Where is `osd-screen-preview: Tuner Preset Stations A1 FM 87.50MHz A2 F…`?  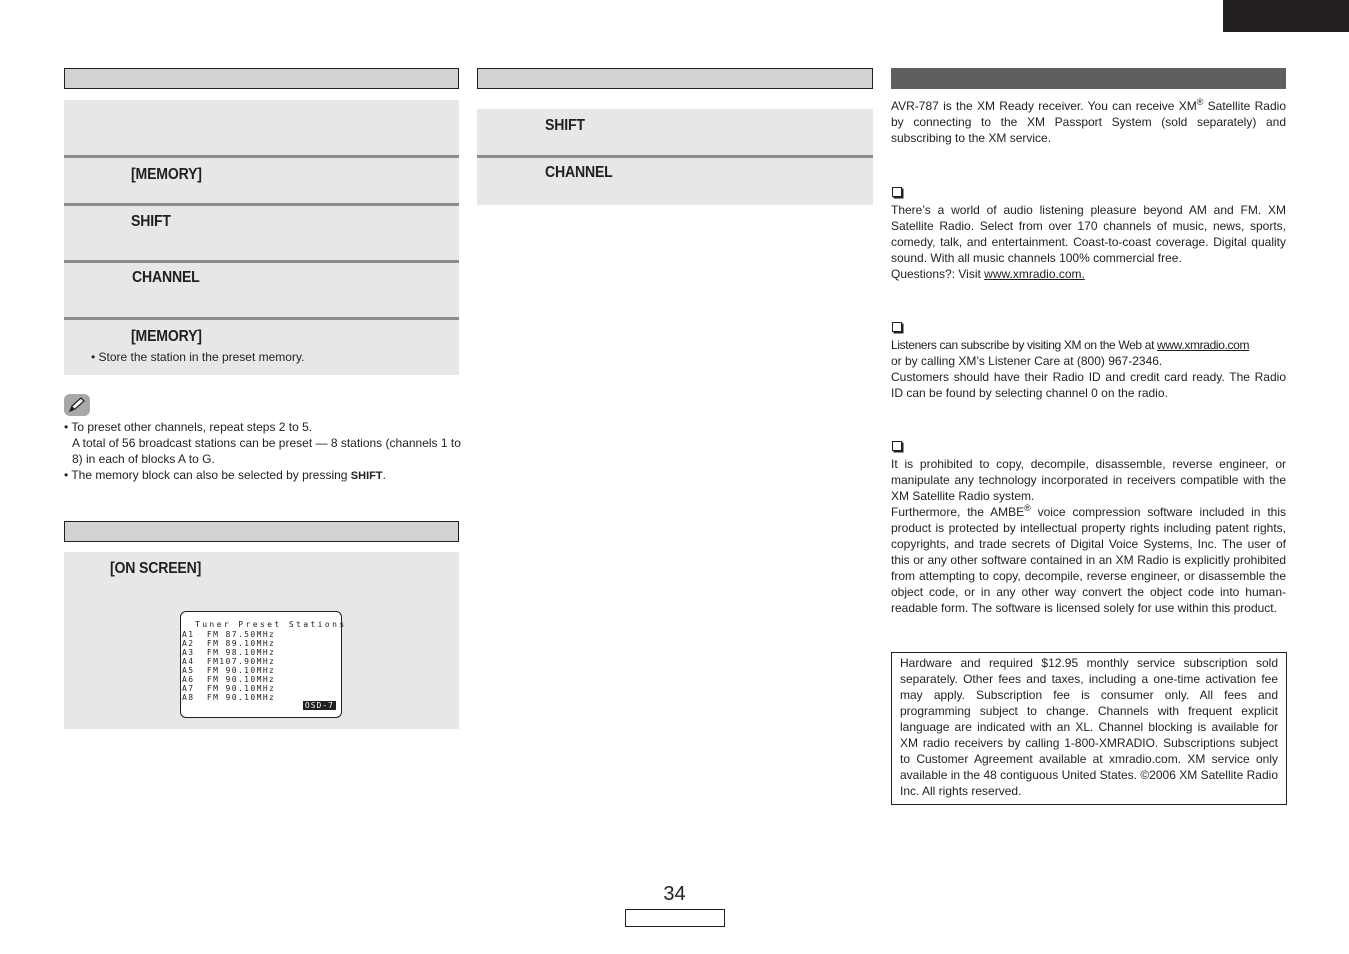 osd-screen-preview: Tuner Preset Stations A1 FM 87.50MHz A2 F… is located at coordinates (262, 664).